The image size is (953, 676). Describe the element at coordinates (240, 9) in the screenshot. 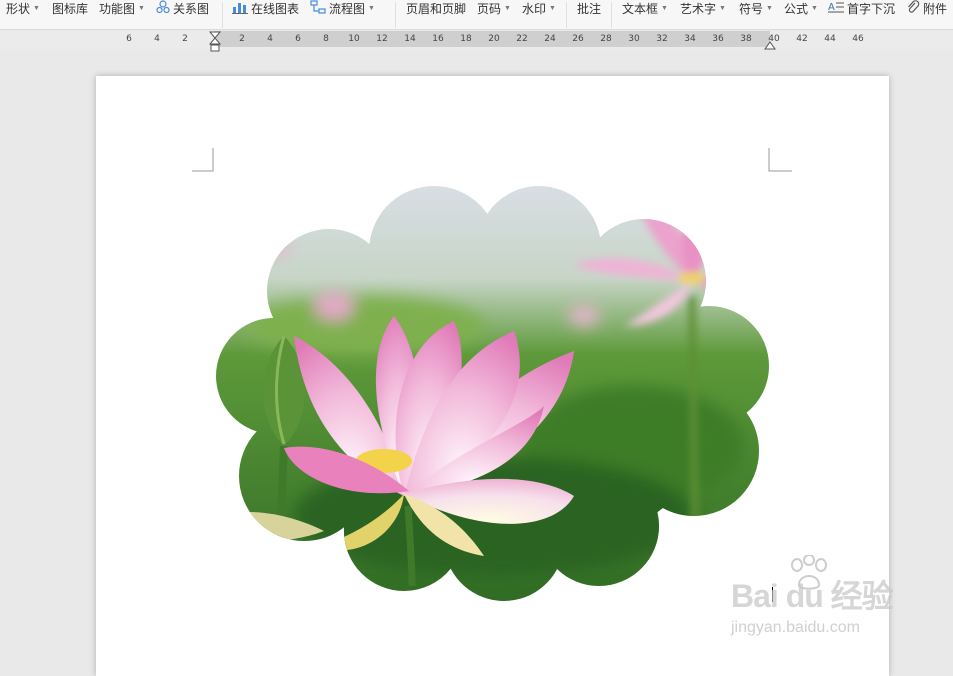

I see `online-chart-icon` at that location.